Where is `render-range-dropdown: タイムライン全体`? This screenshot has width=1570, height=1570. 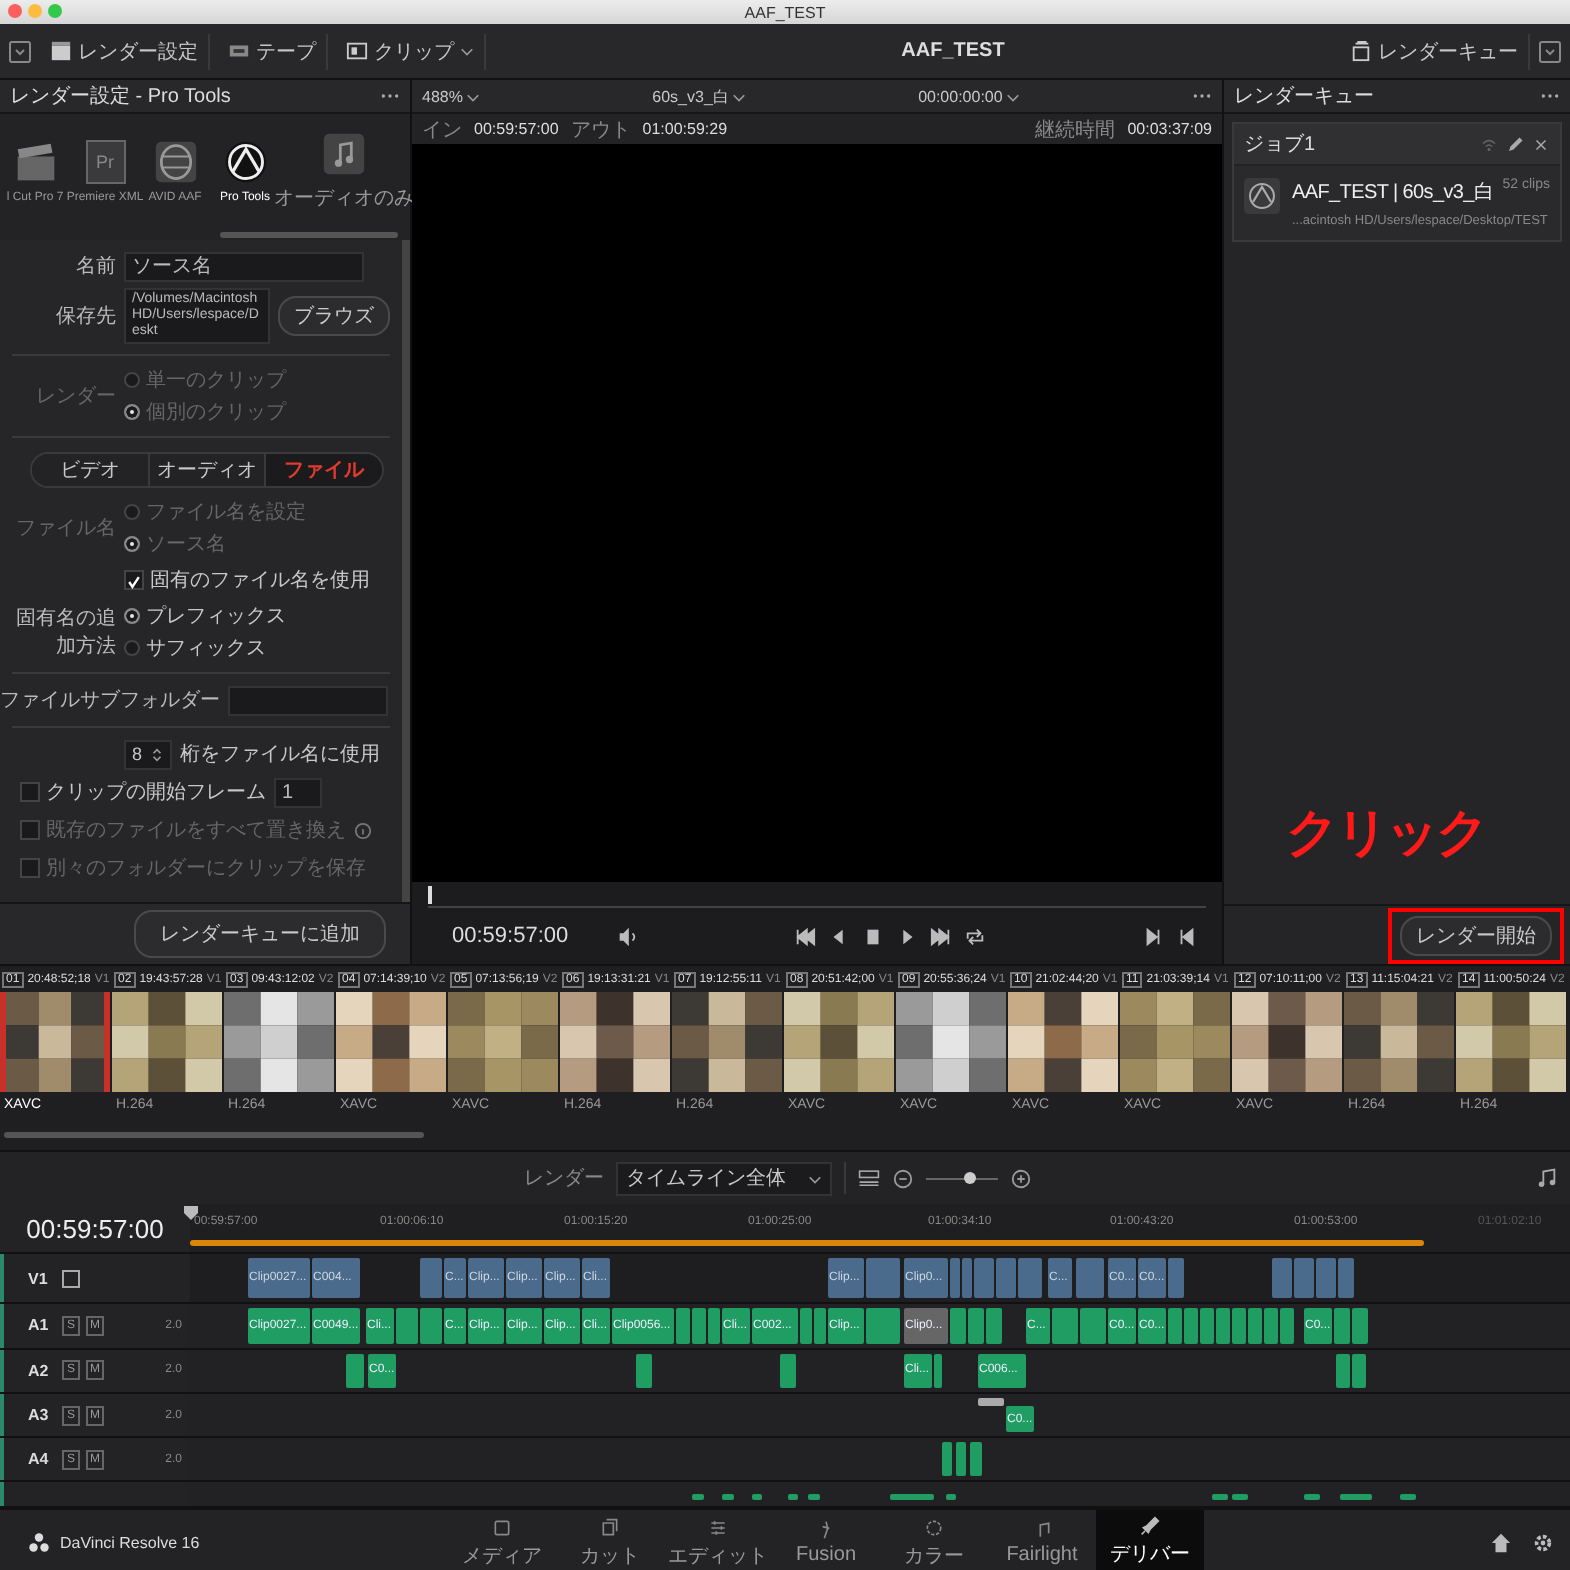 render-range-dropdown: タイムライン全体 is located at coordinates (724, 1178).